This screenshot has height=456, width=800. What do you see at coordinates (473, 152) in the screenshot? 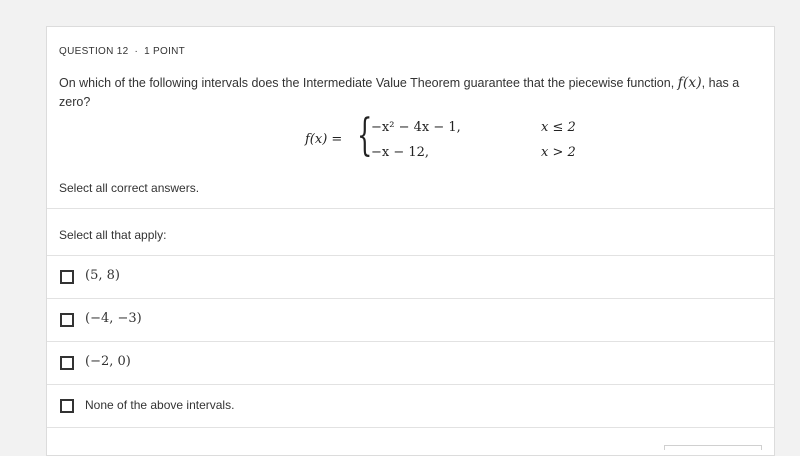
I see `equation-case-2: −x − 12, x > 2` at bounding box center [473, 152].